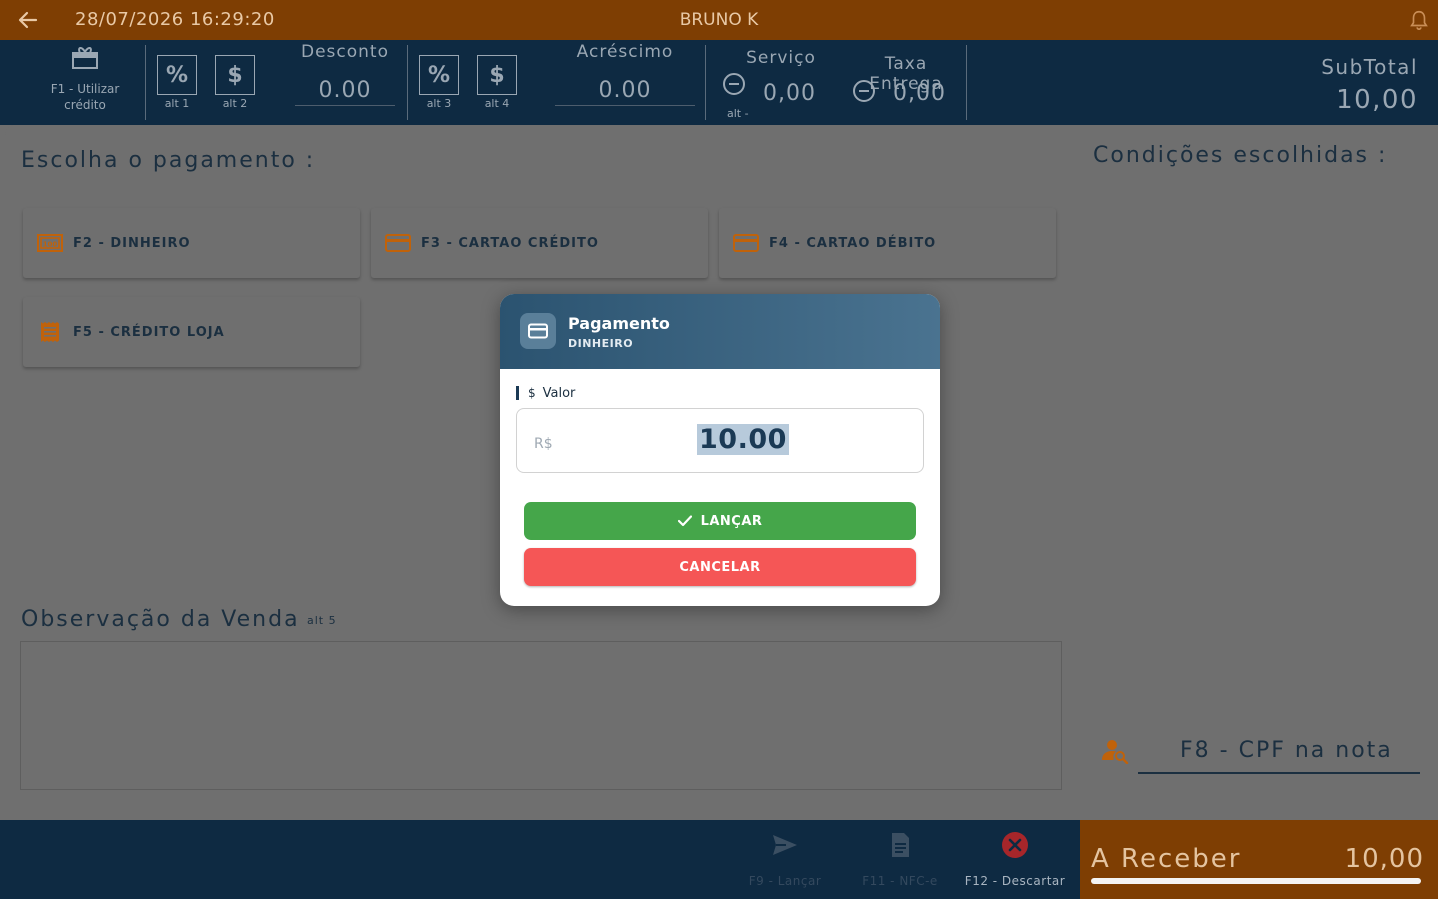 This screenshot has width=1438, height=899. Describe the element at coordinates (439, 75) in the screenshot. I see `surcharge-percent-button: %` at that location.